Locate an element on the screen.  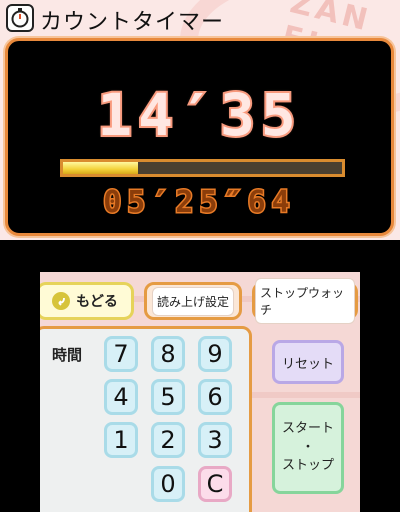
start-stop-button: スタート ・ ストップ is located at coordinates (308, 448).